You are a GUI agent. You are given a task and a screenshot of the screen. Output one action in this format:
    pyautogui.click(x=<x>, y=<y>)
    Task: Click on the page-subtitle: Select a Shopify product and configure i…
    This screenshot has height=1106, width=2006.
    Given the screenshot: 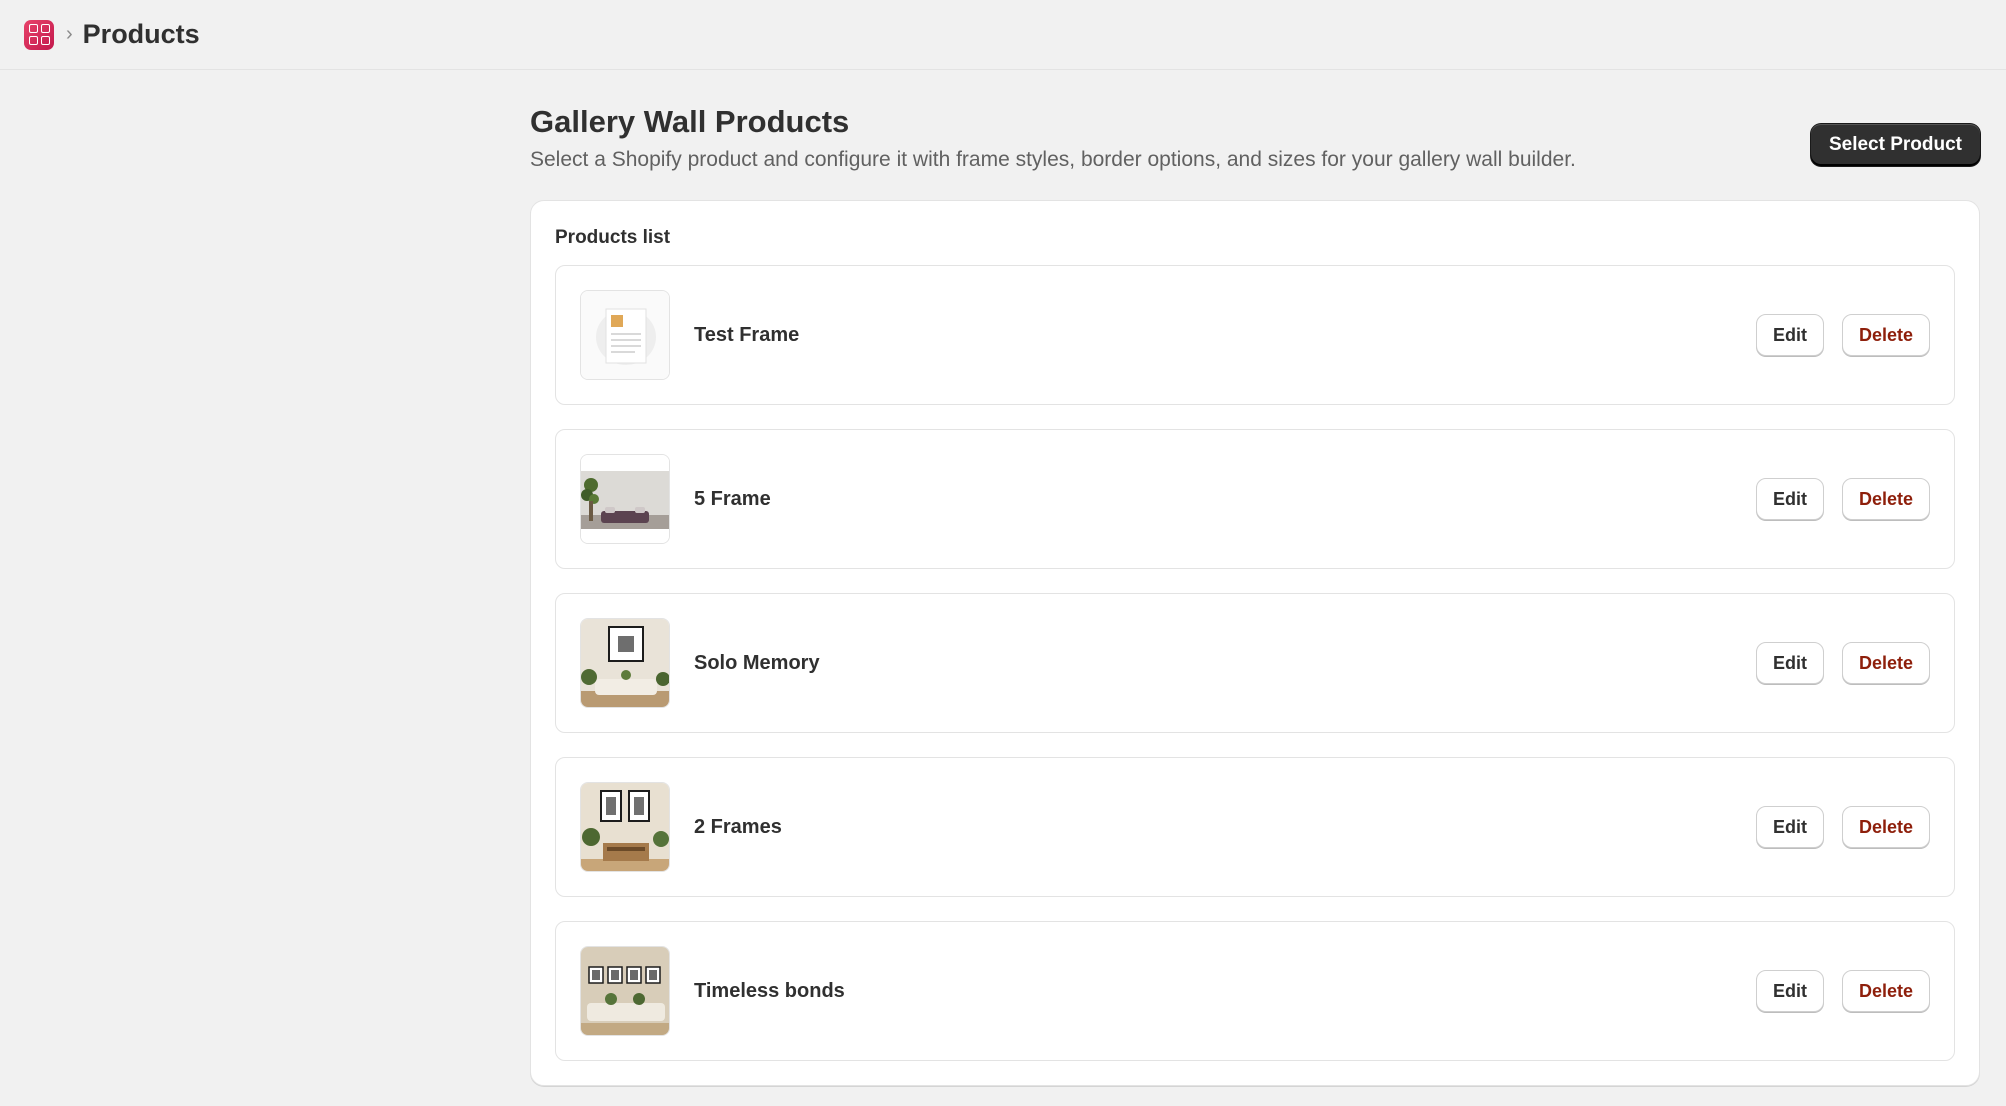 What is the action you would take?
    pyautogui.click(x=1053, y=159)
    